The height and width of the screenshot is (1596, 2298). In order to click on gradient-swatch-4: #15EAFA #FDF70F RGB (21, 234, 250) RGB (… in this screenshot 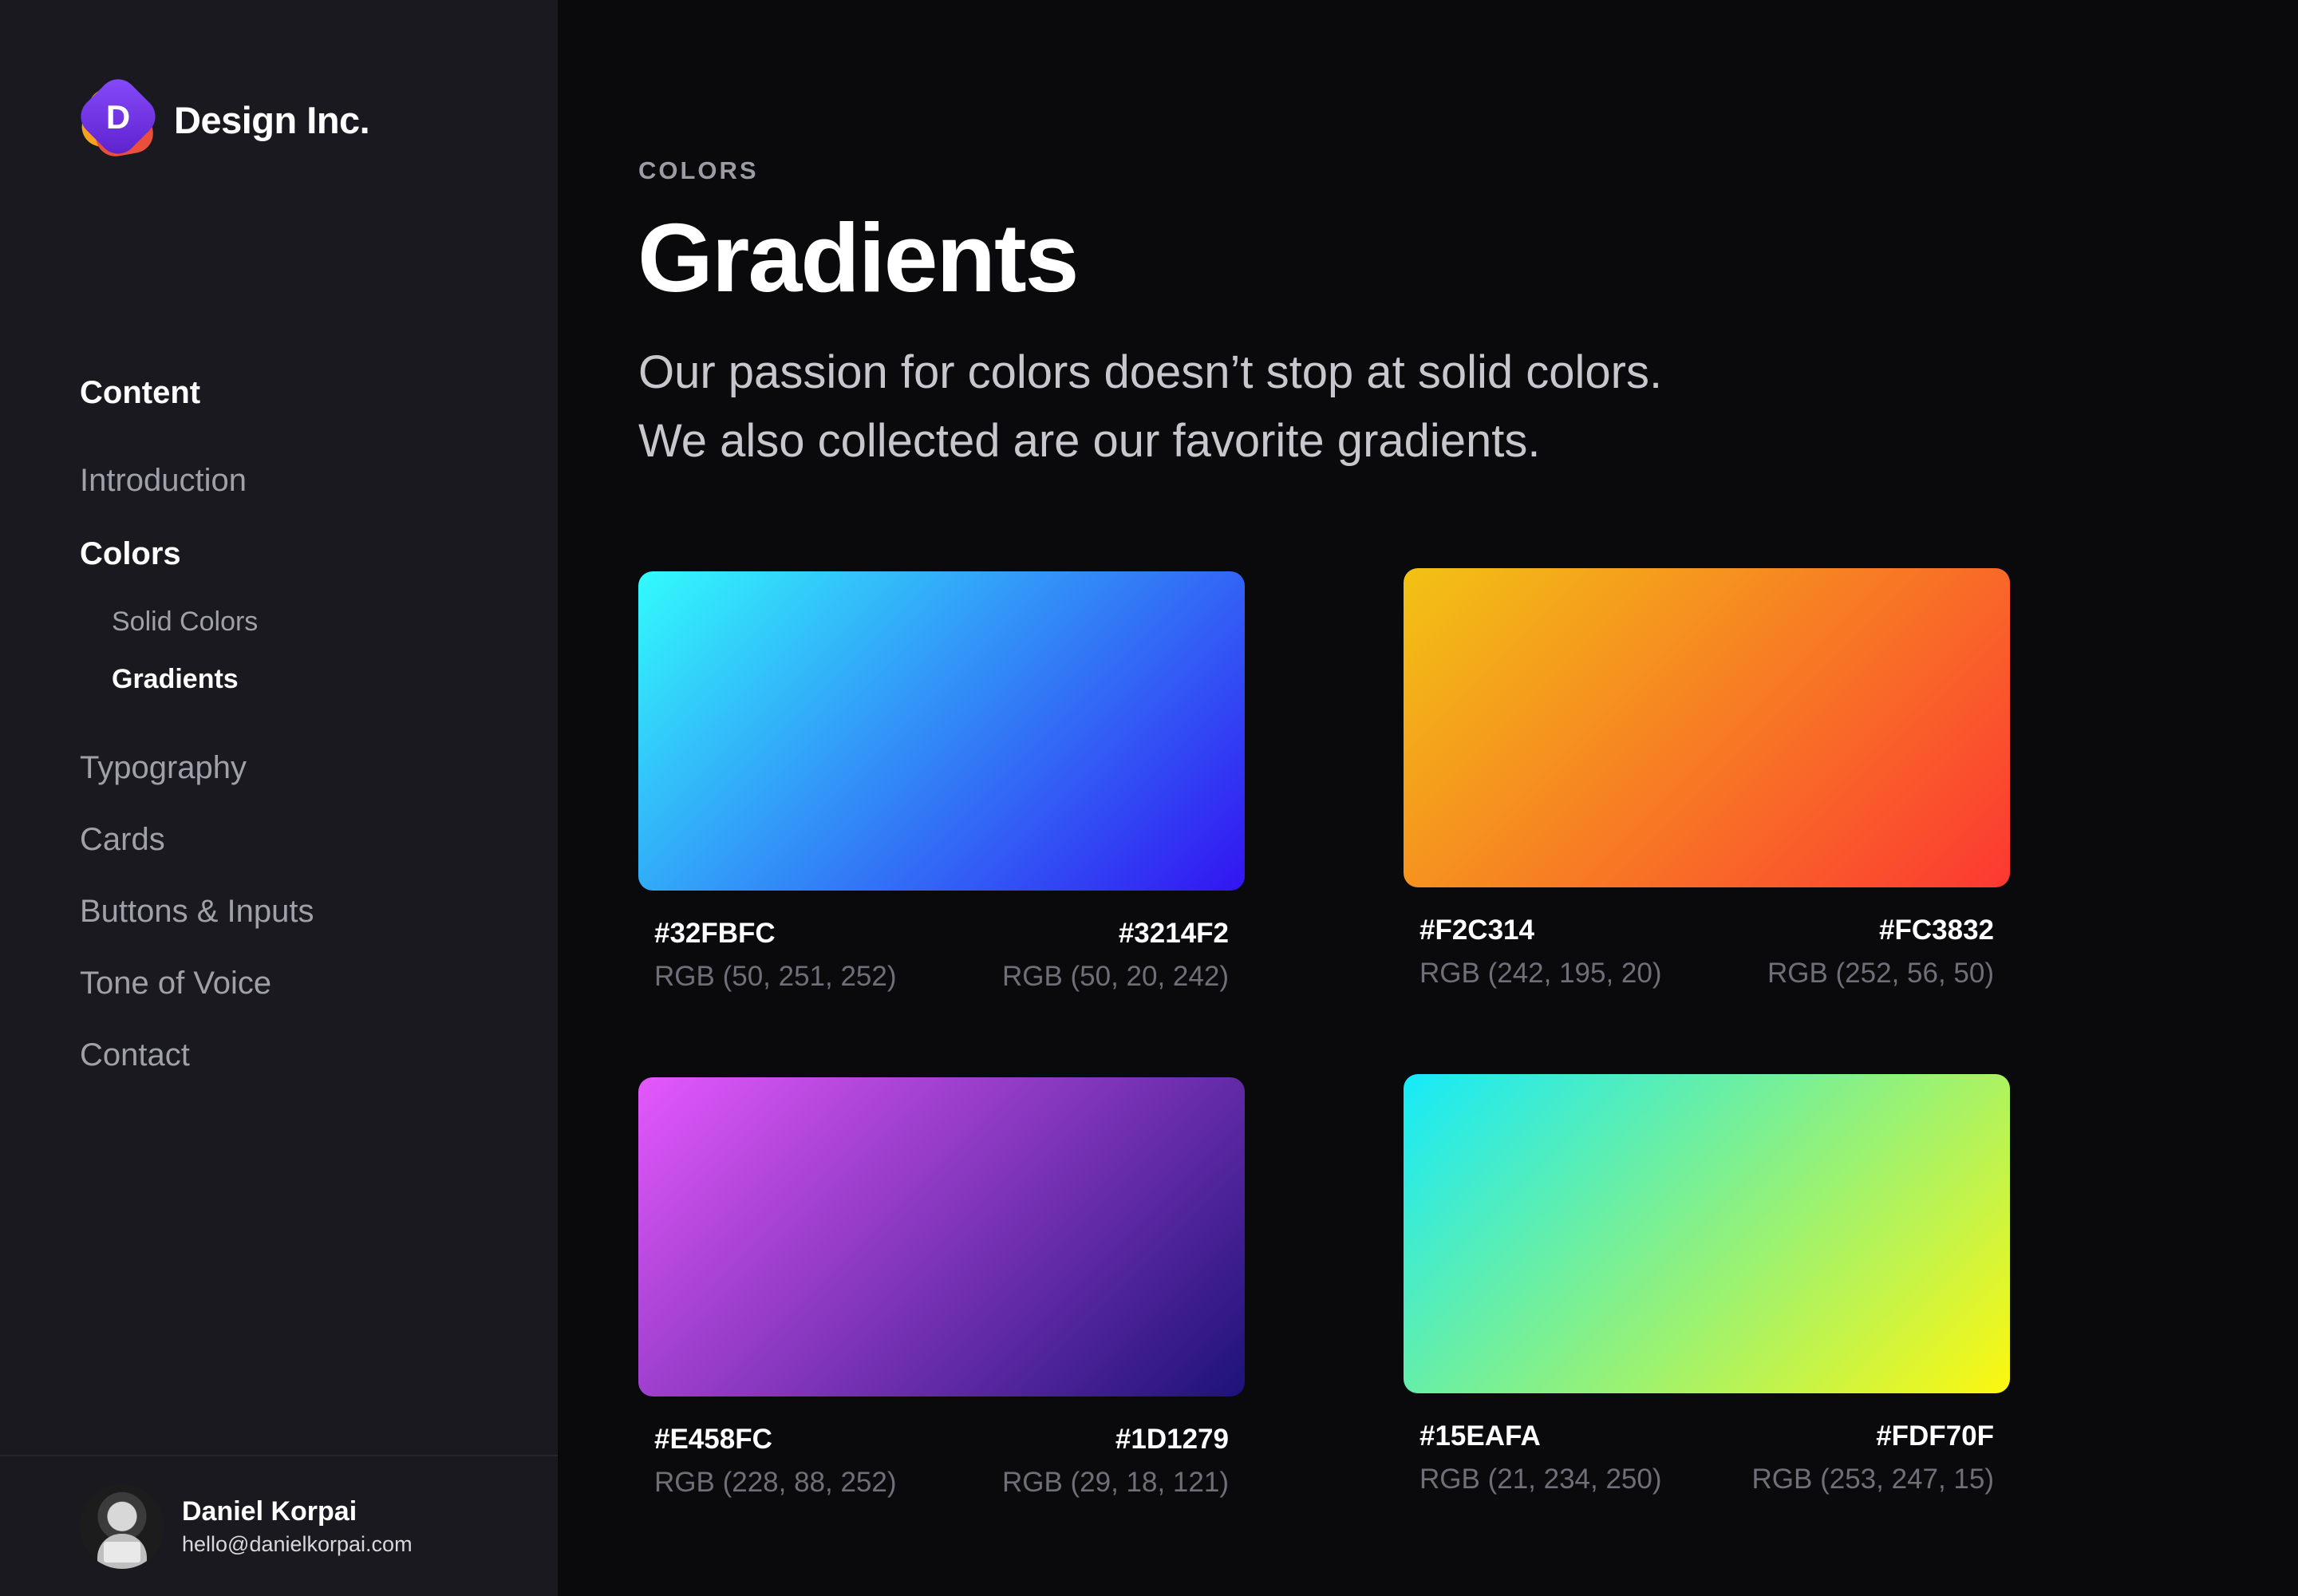, I will do `click(1707, 1284)`.